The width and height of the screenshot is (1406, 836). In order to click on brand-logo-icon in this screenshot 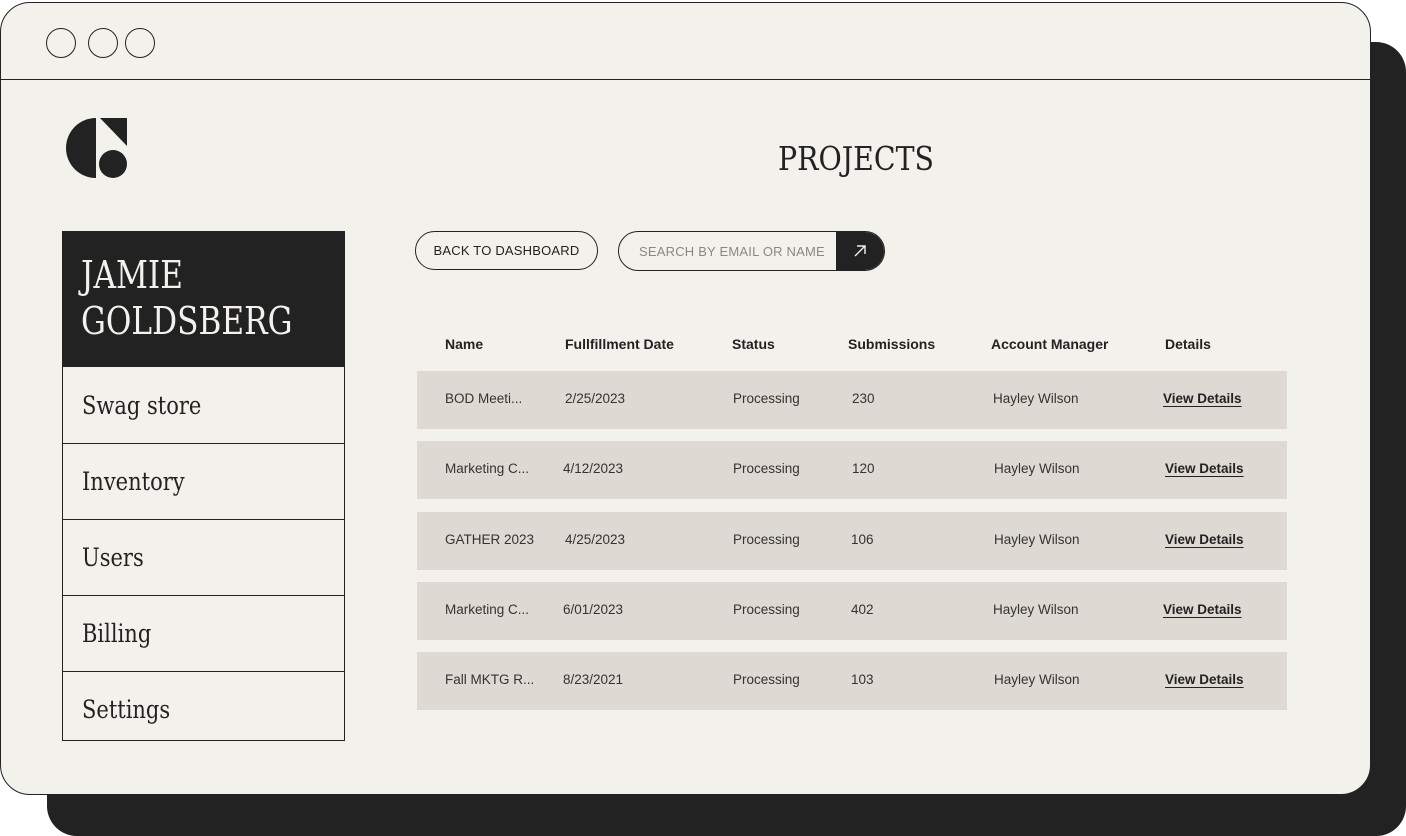, I will do `click(96, 148)`.